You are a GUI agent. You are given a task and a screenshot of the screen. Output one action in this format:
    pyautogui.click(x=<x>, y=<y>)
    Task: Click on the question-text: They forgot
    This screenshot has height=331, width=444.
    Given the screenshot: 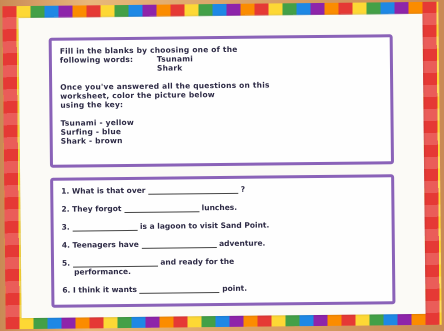 What is the action you would take?
    pyautogui.click(x=97, y=209)
    